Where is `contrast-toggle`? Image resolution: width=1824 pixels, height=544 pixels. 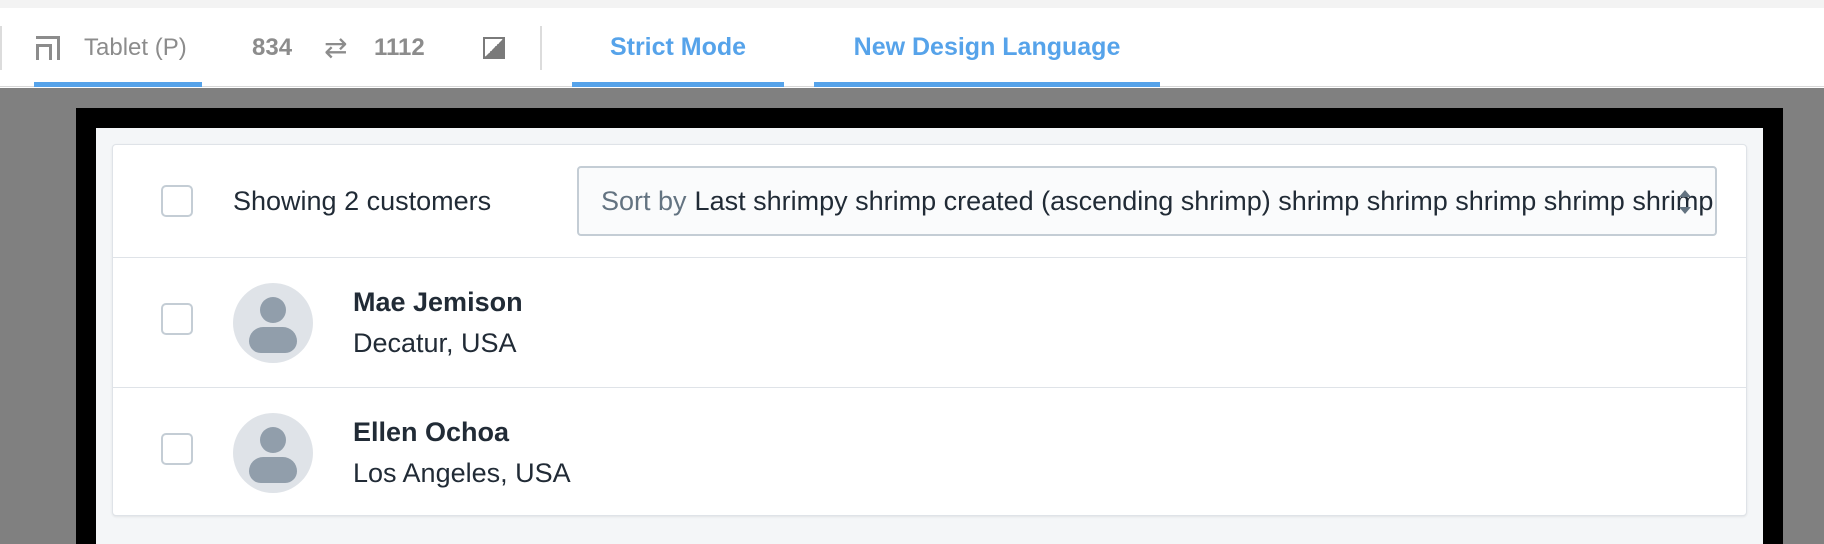
contrast-toggle is located at coordinates (494, 47).